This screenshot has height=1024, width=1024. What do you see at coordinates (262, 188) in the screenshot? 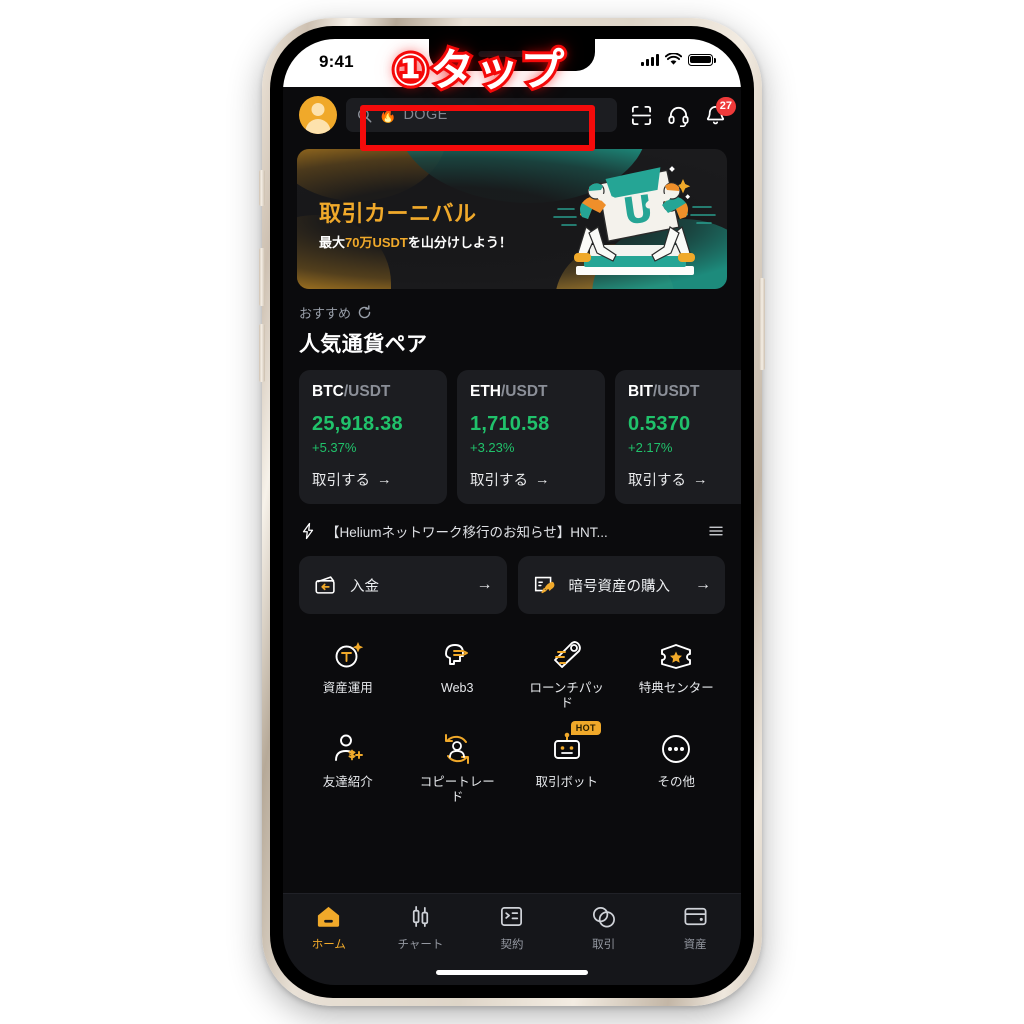
I see `silent-switch` at bounding box center [262, 188].